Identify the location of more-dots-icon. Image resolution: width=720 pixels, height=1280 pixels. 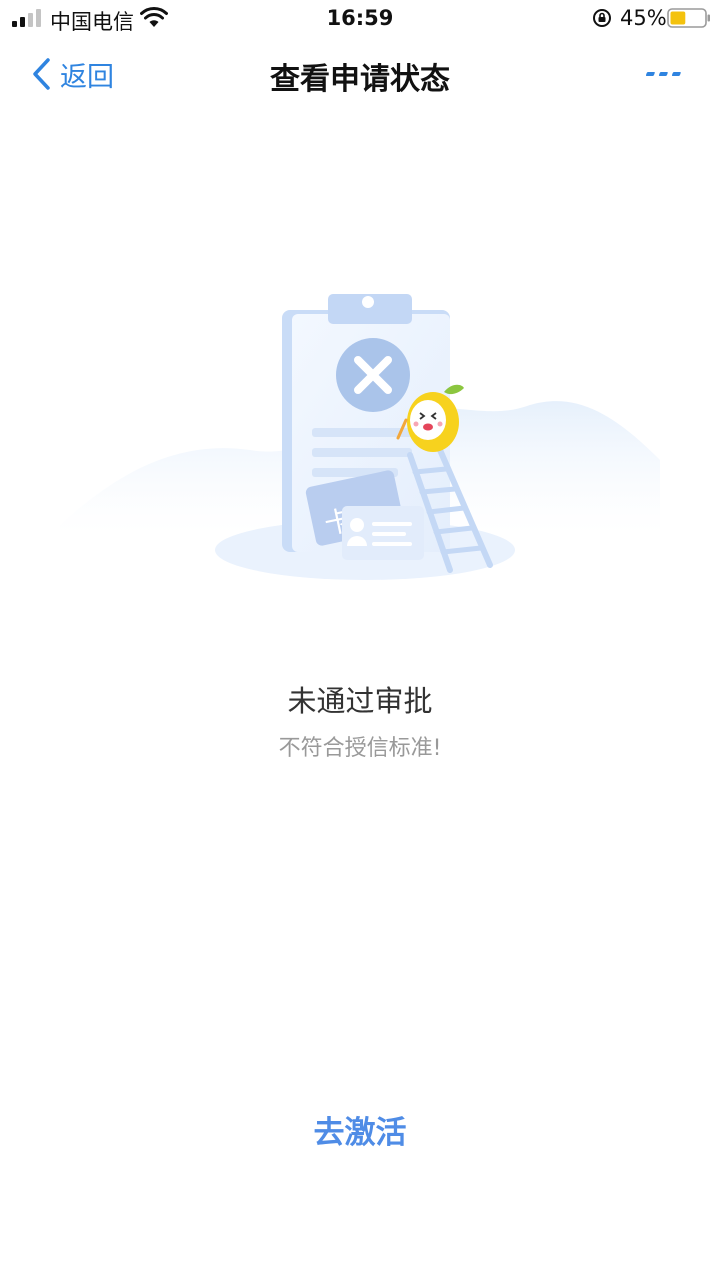
(666, 74).